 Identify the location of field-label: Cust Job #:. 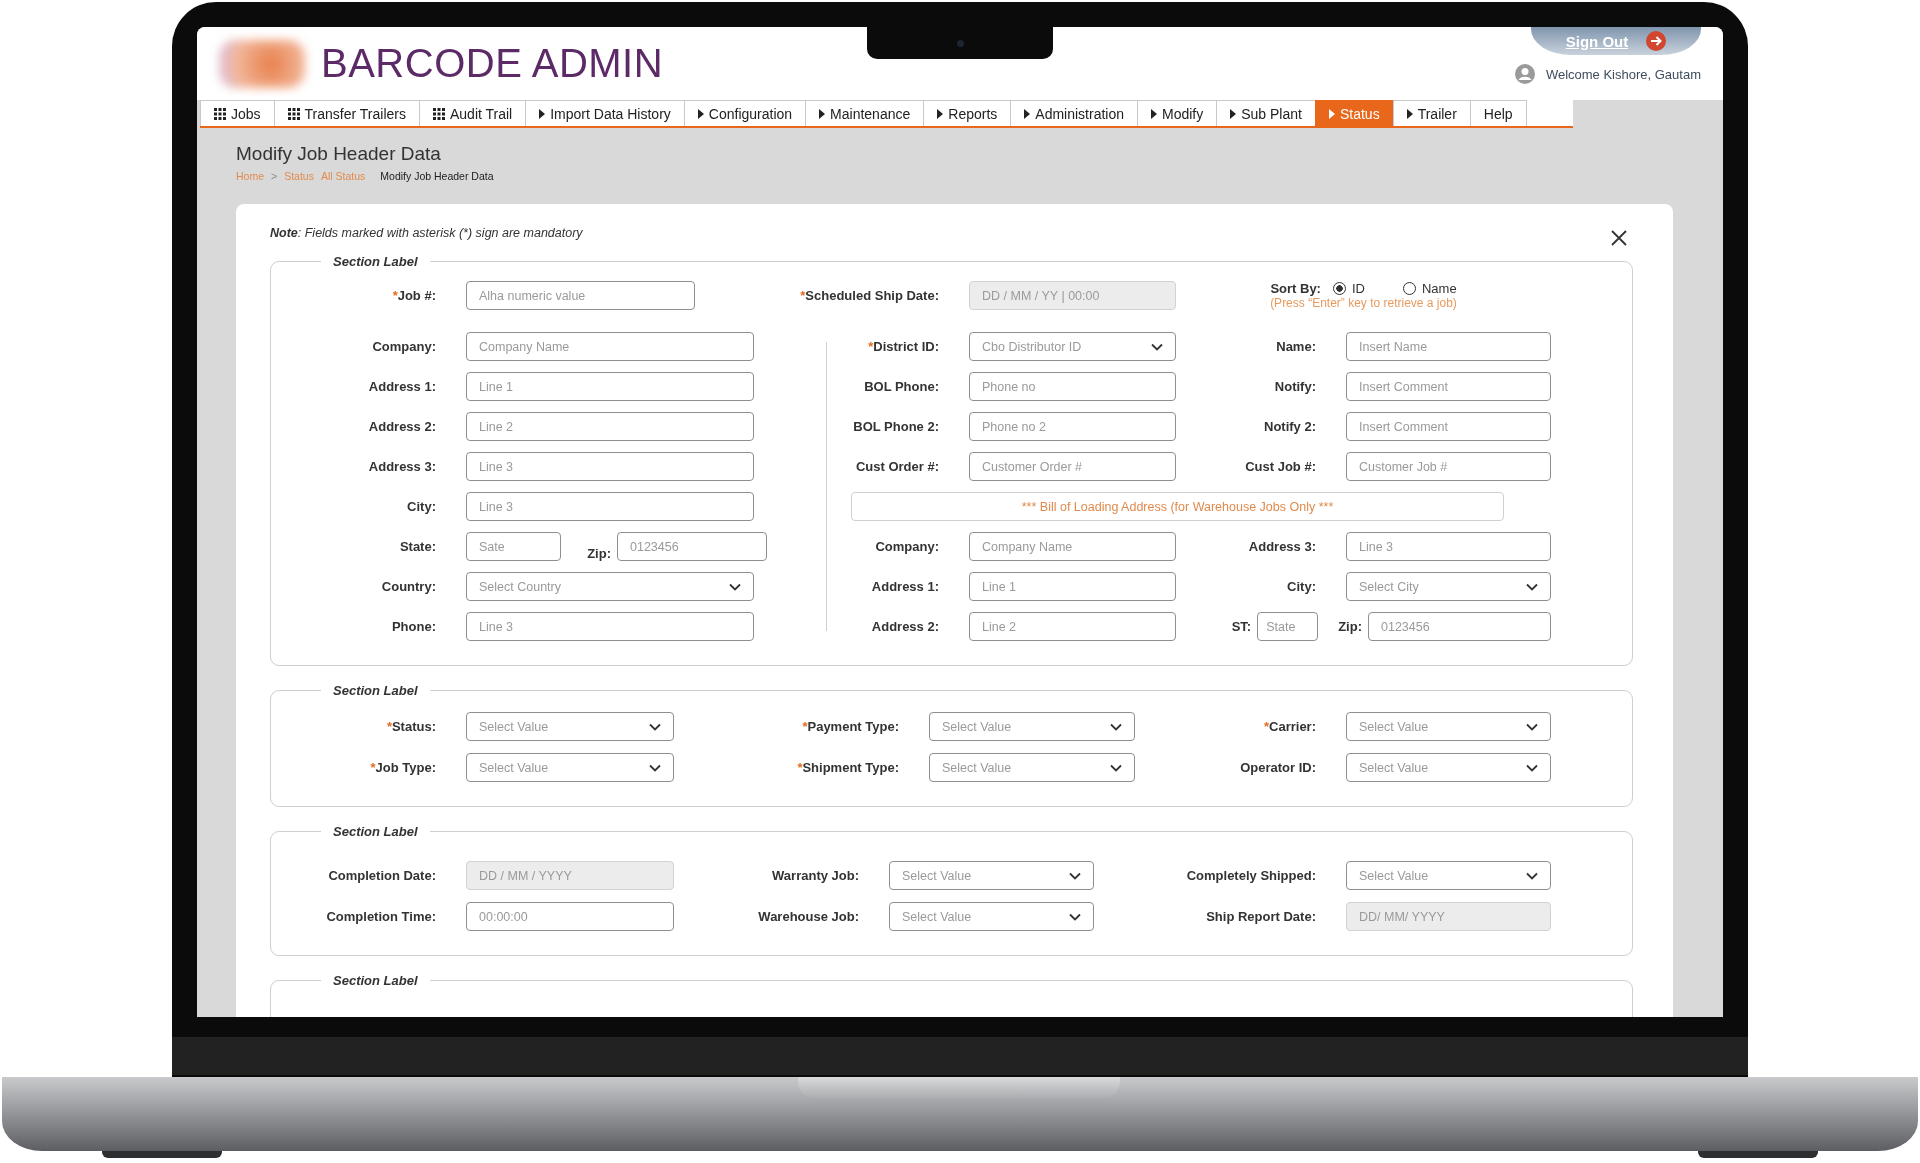
(1280, 466).